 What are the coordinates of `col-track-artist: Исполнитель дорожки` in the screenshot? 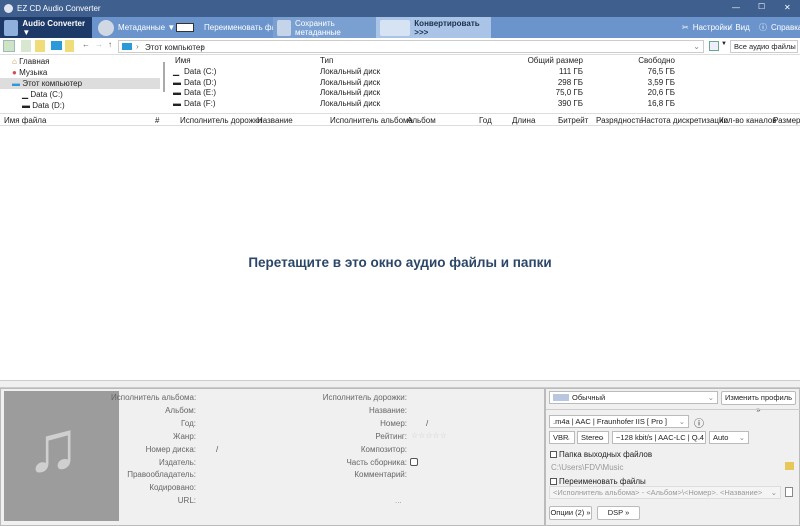 It's located at (221, 120).